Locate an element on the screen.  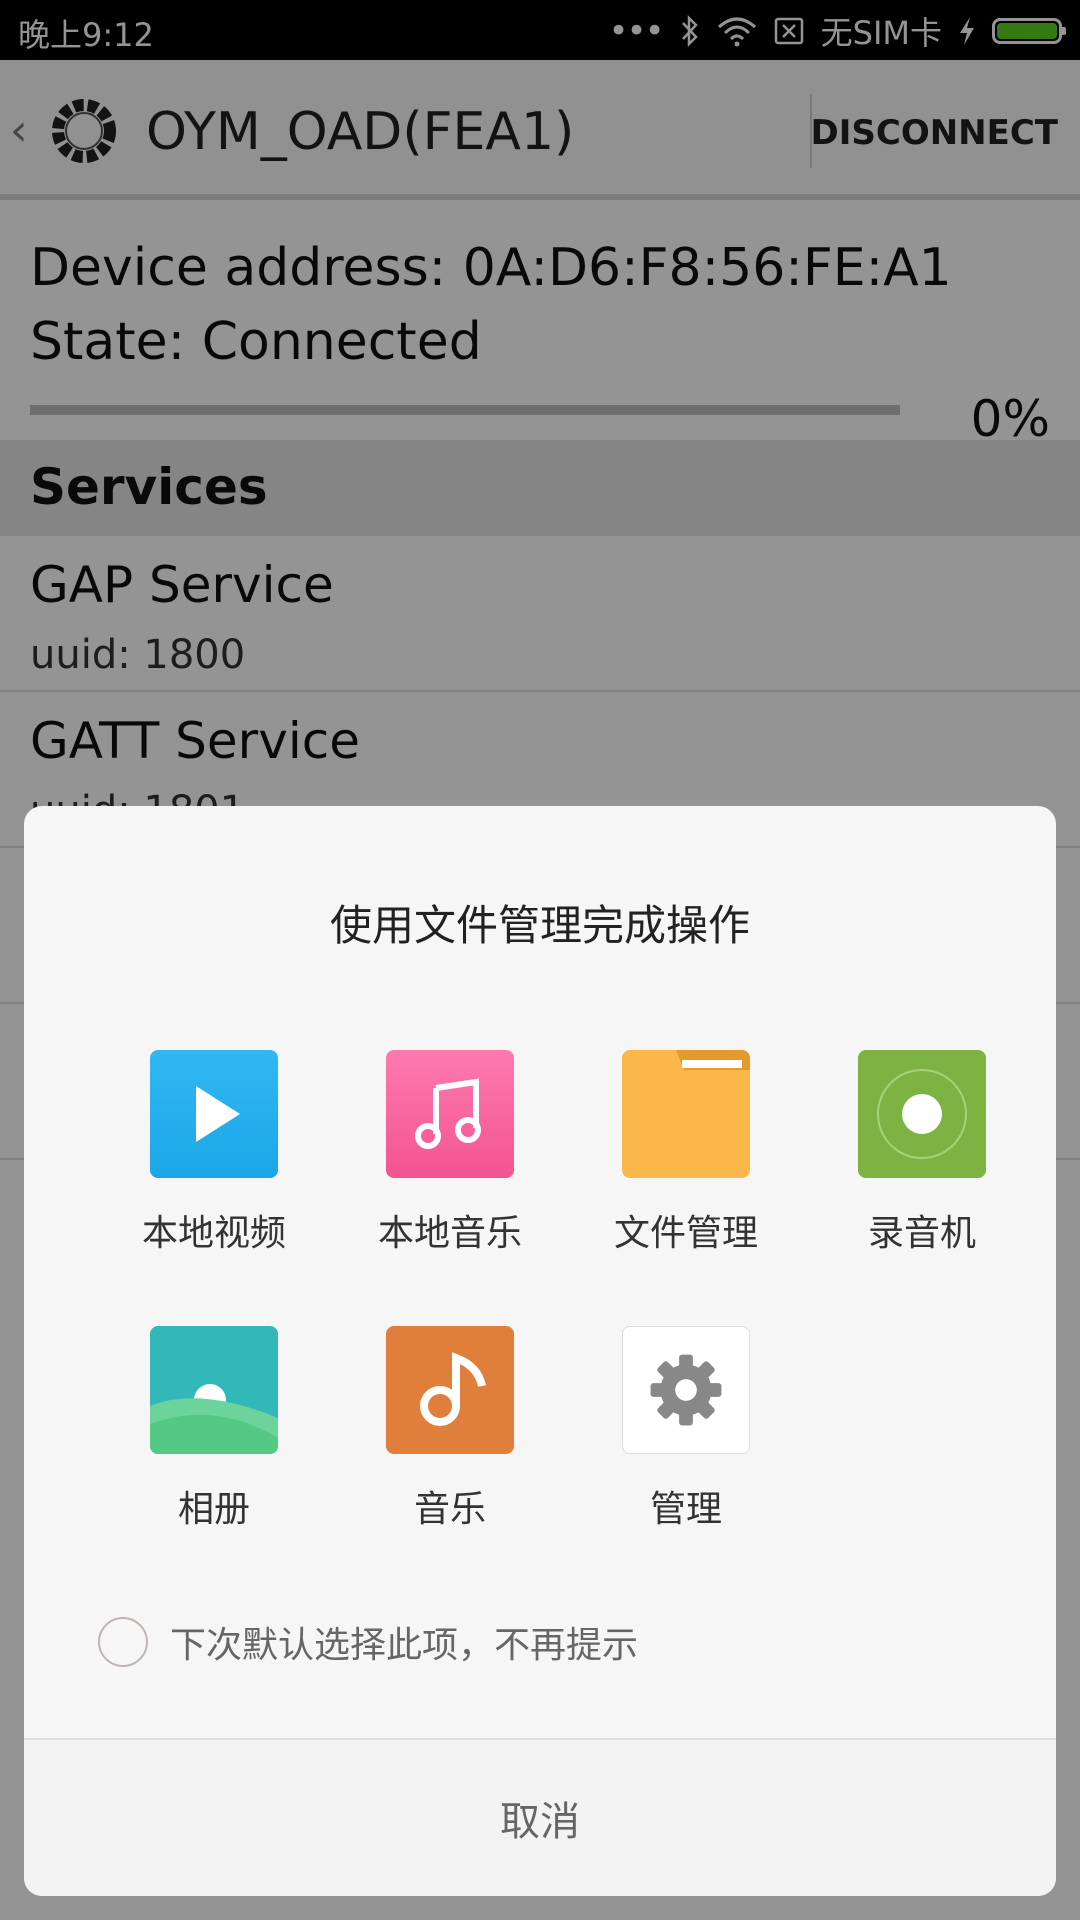
app-option-file-manager: 文件管理 is located at coordinates (686, 1153).